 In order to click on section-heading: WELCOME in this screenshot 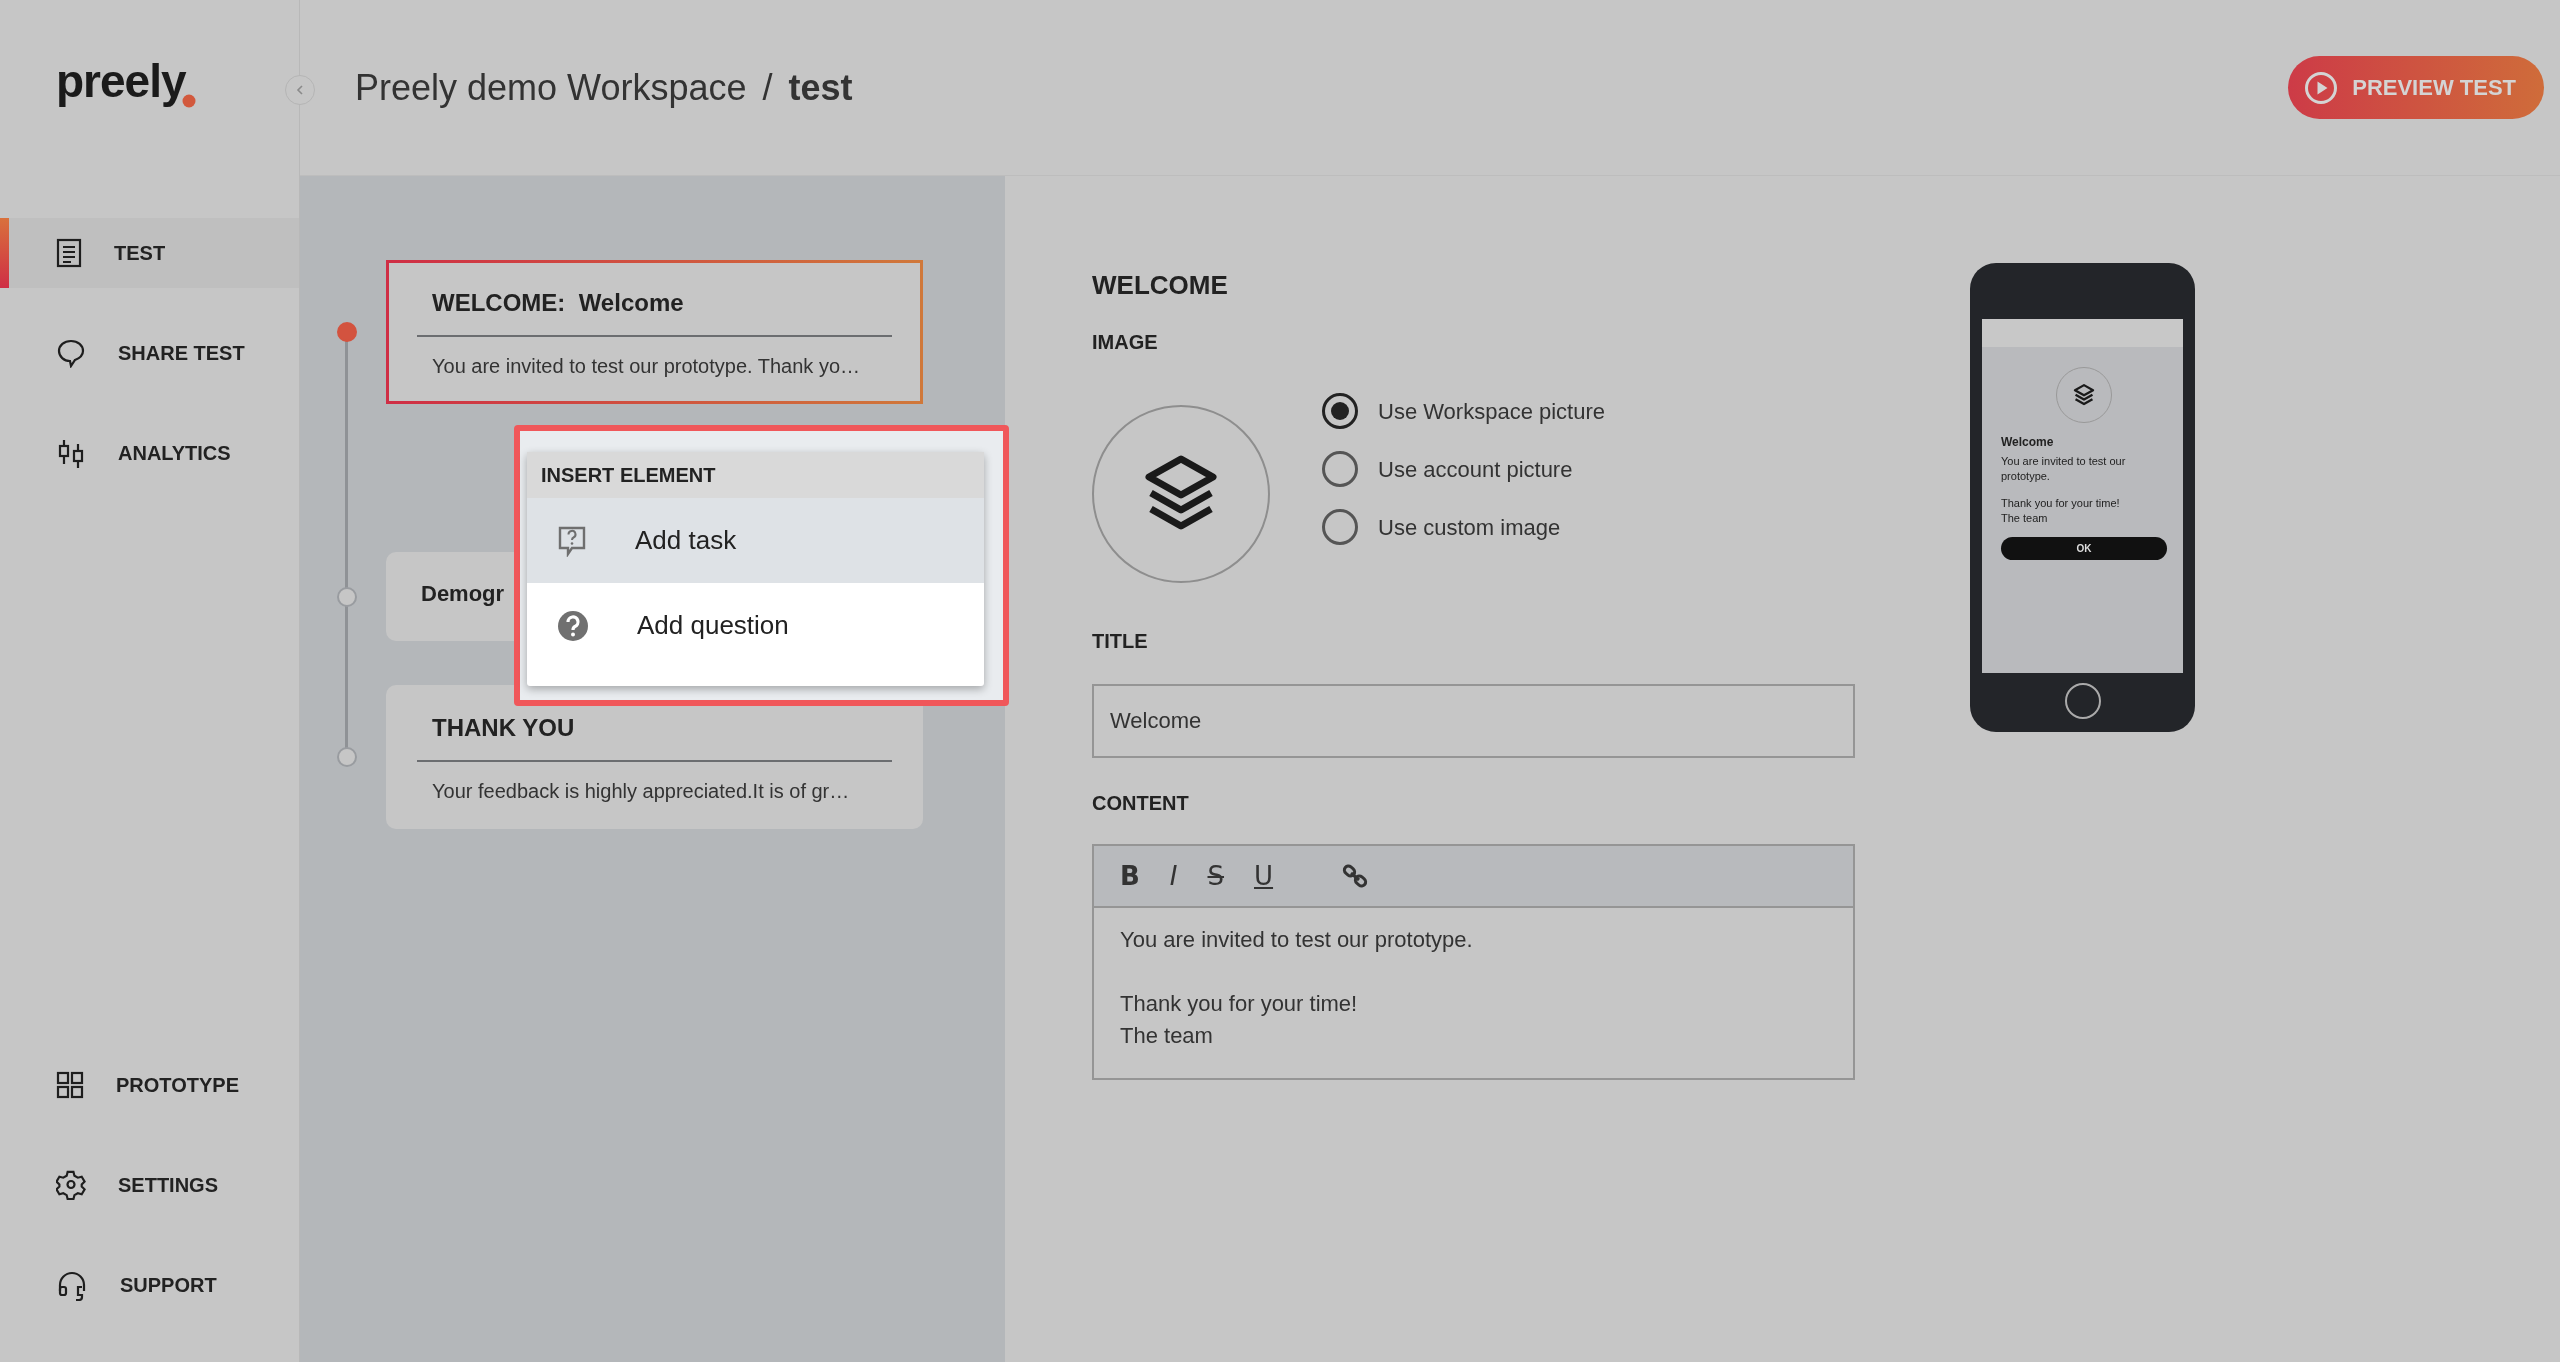, I will do `click(1160, 285)`.